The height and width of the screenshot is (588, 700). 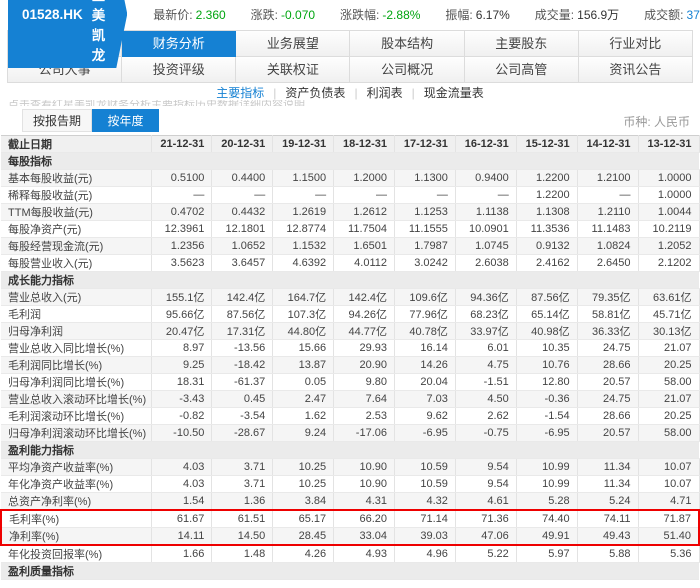 I want to click on value-cell: 5.36, so click(x=669, y=554).